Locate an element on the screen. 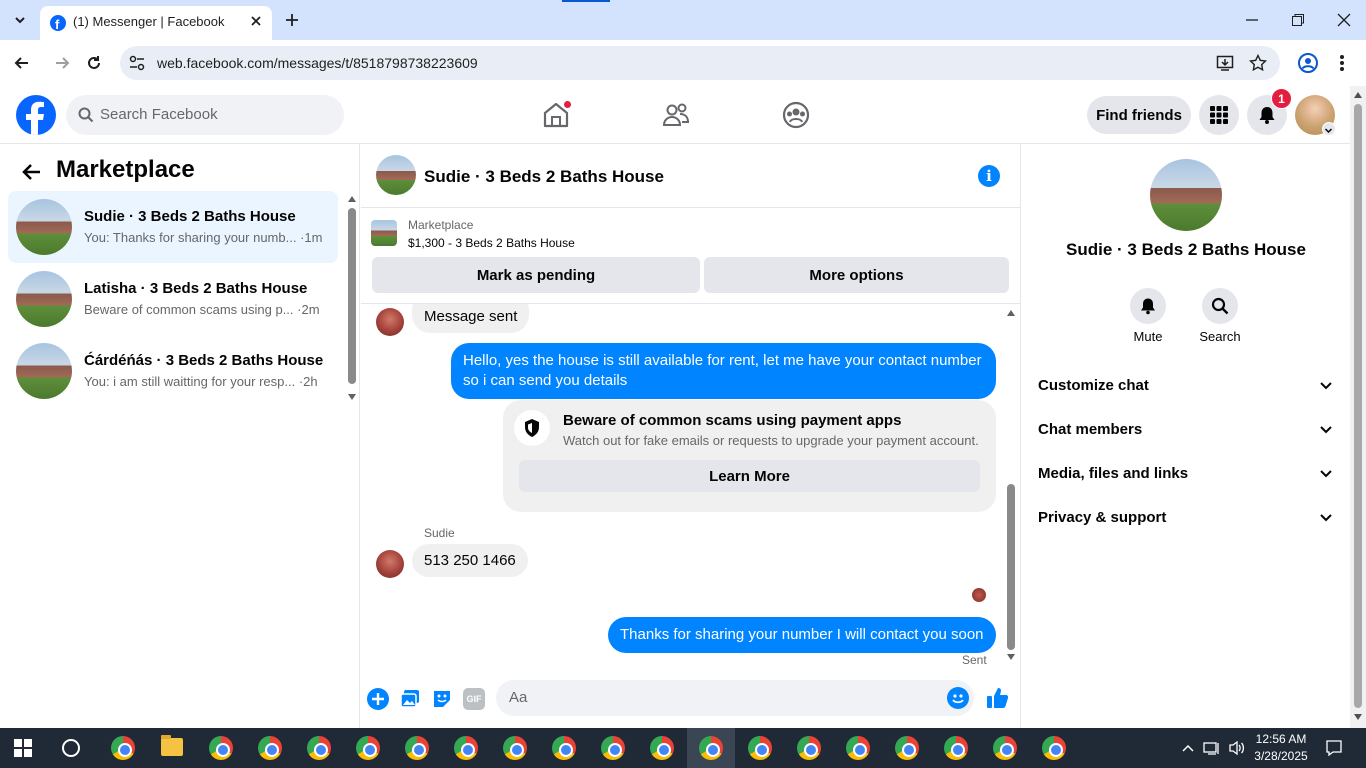  thread-scrollbar is located at coordinates (1011, 567).